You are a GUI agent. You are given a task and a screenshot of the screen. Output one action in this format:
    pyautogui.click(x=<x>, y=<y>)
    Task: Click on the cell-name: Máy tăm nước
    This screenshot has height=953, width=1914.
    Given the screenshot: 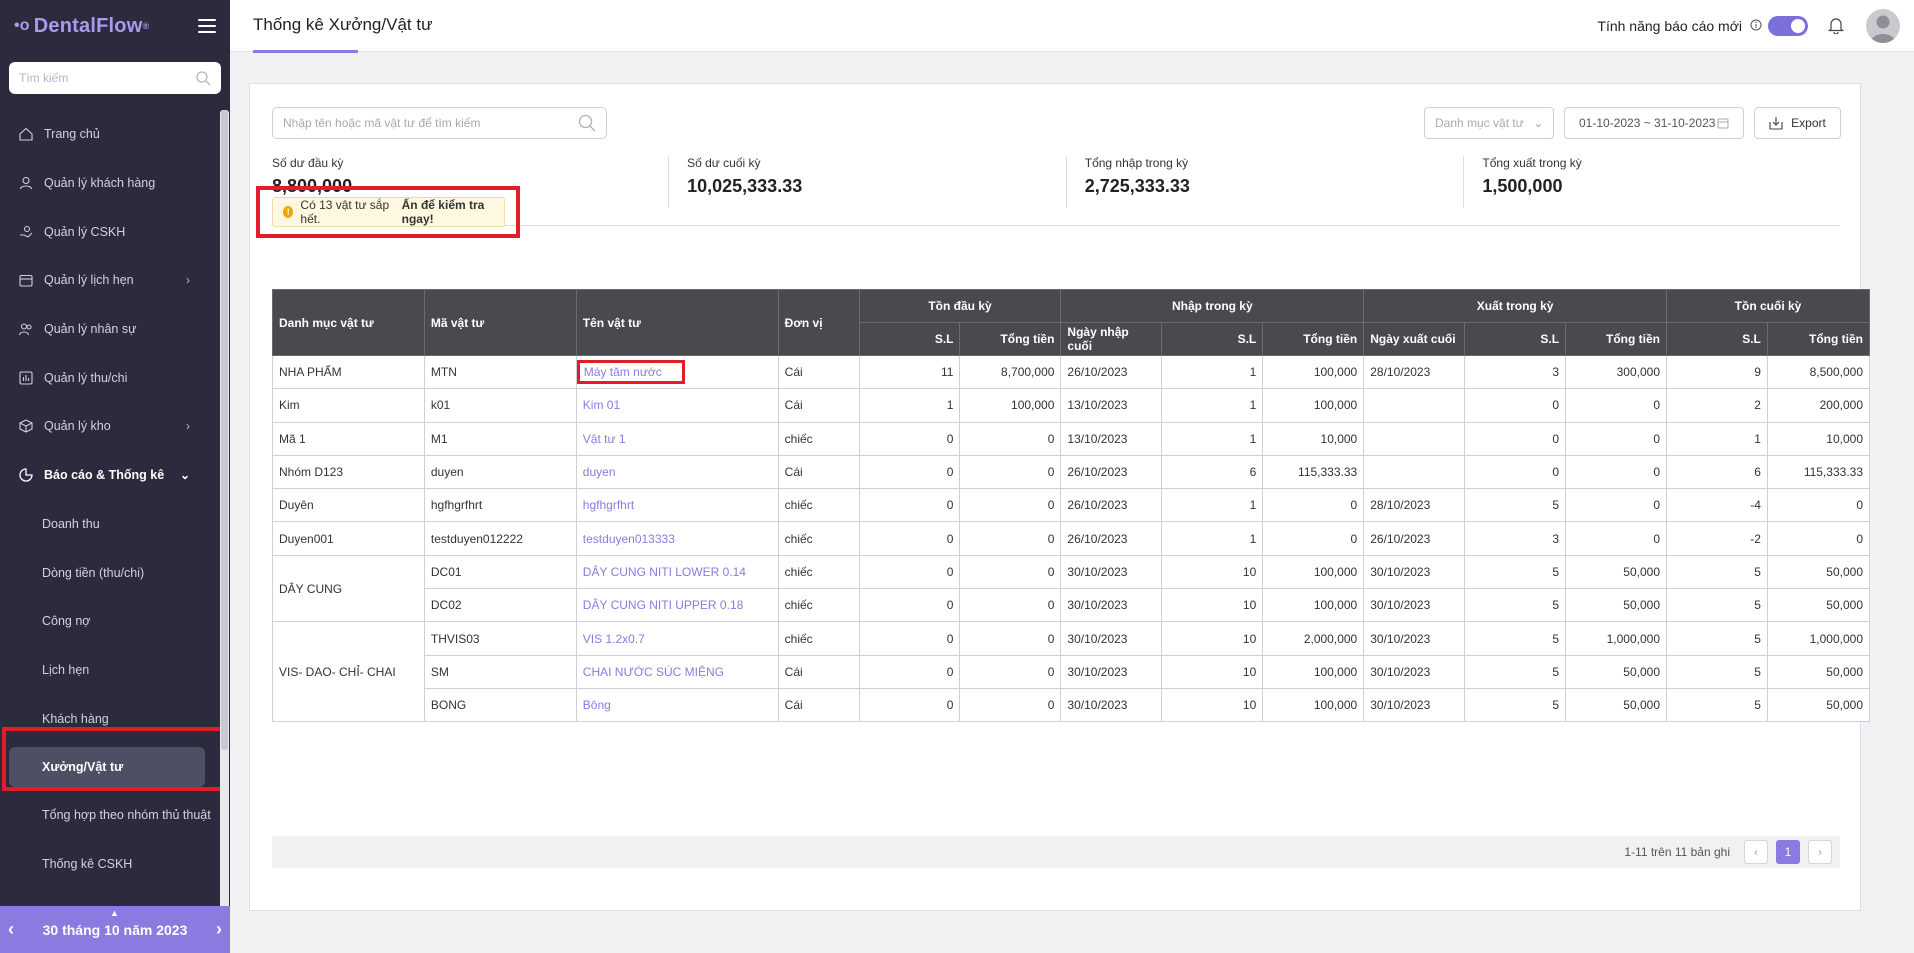 What is the action you would take?
    pyautogui.click(x=677, y=372)
    